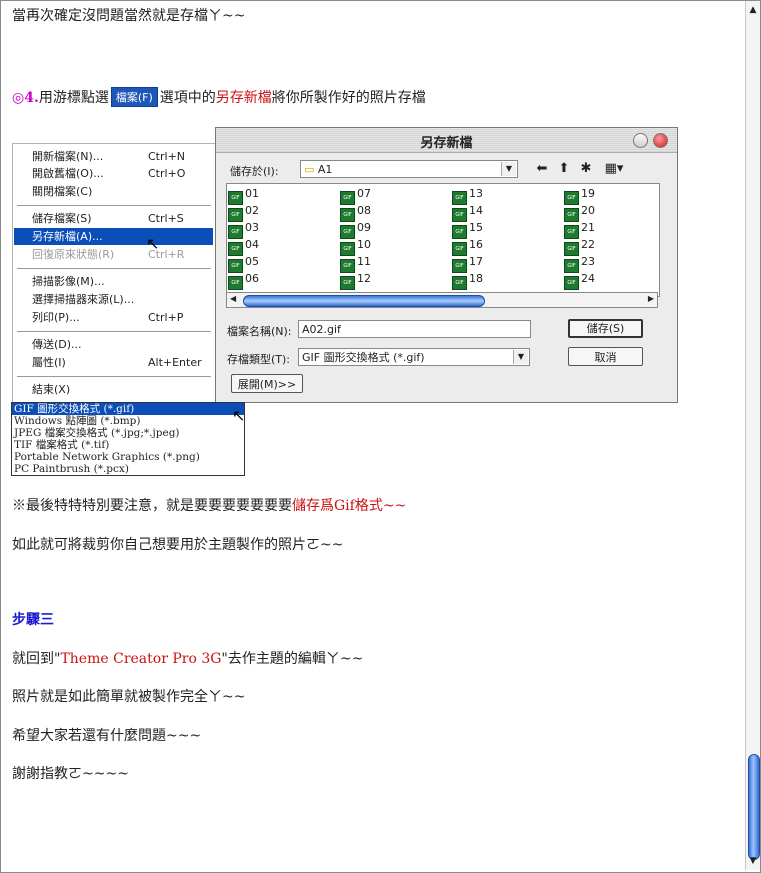 Image resolution: width=761 pixels, height=873 pixels. What do you see at coordinates (113, 191) in the screenshot?
I see `menu-item-close: 關閉檔案(C)` at bounding box center [113, 191].